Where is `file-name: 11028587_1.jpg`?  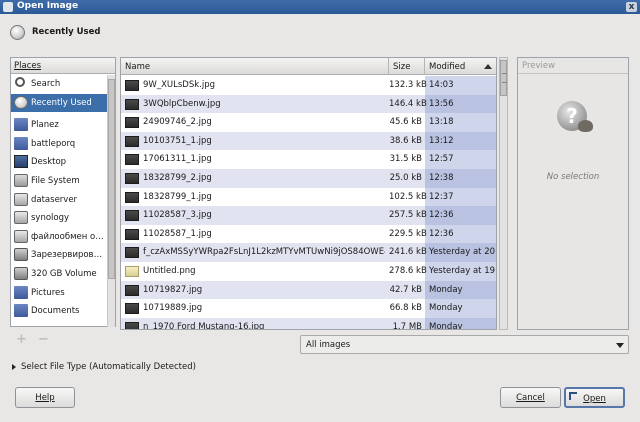 file-name: 11028587_1.jpg is located at coordinates (177, 233).